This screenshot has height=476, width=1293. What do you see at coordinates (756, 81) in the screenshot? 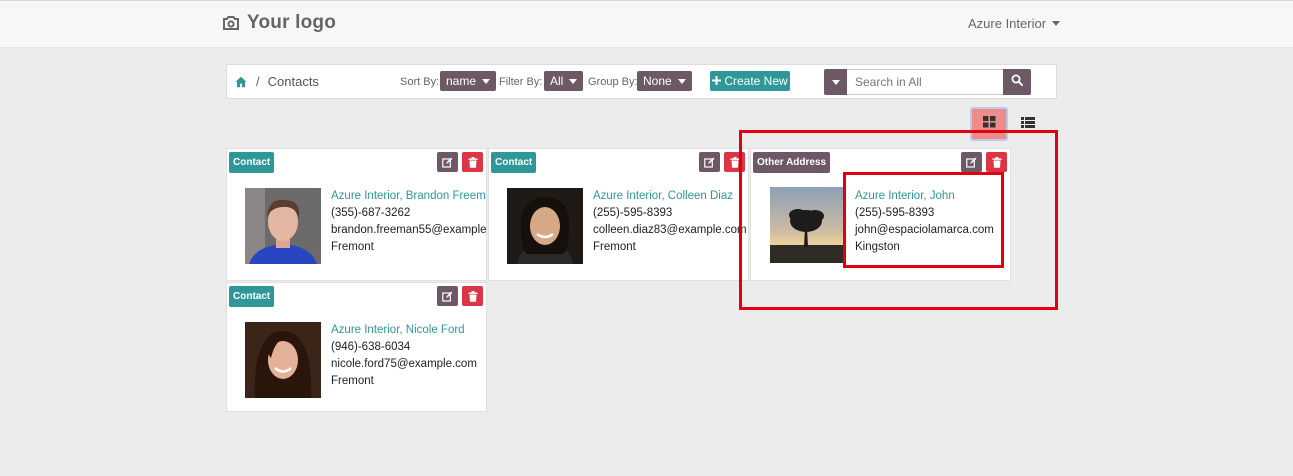
I see `create-new-label: Create New` at bounding box center [756, 81].